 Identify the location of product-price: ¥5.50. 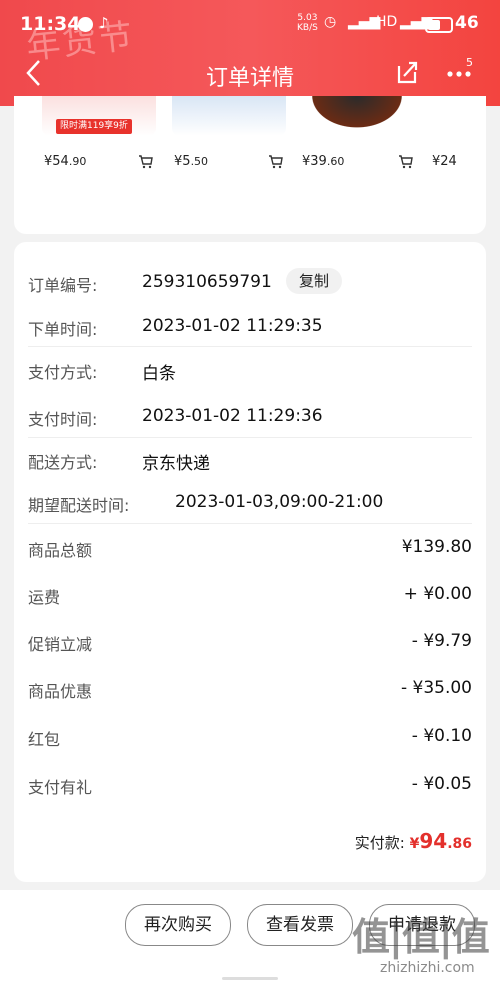
(191, 161).